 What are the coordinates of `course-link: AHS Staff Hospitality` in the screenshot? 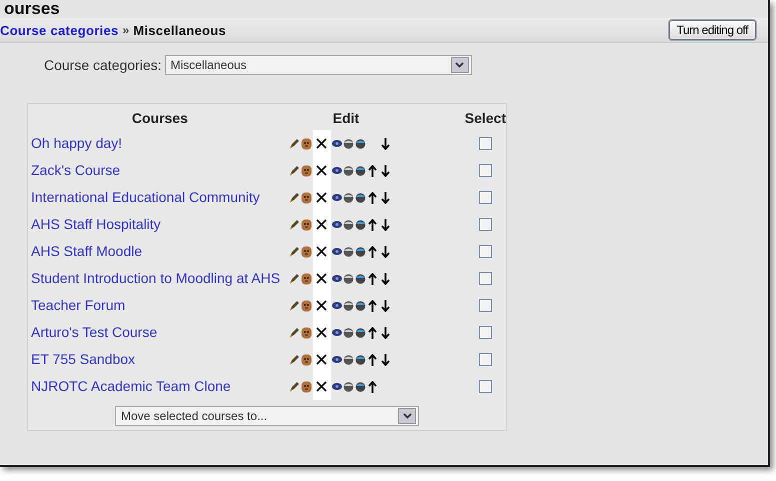 It's located at (96, 224).